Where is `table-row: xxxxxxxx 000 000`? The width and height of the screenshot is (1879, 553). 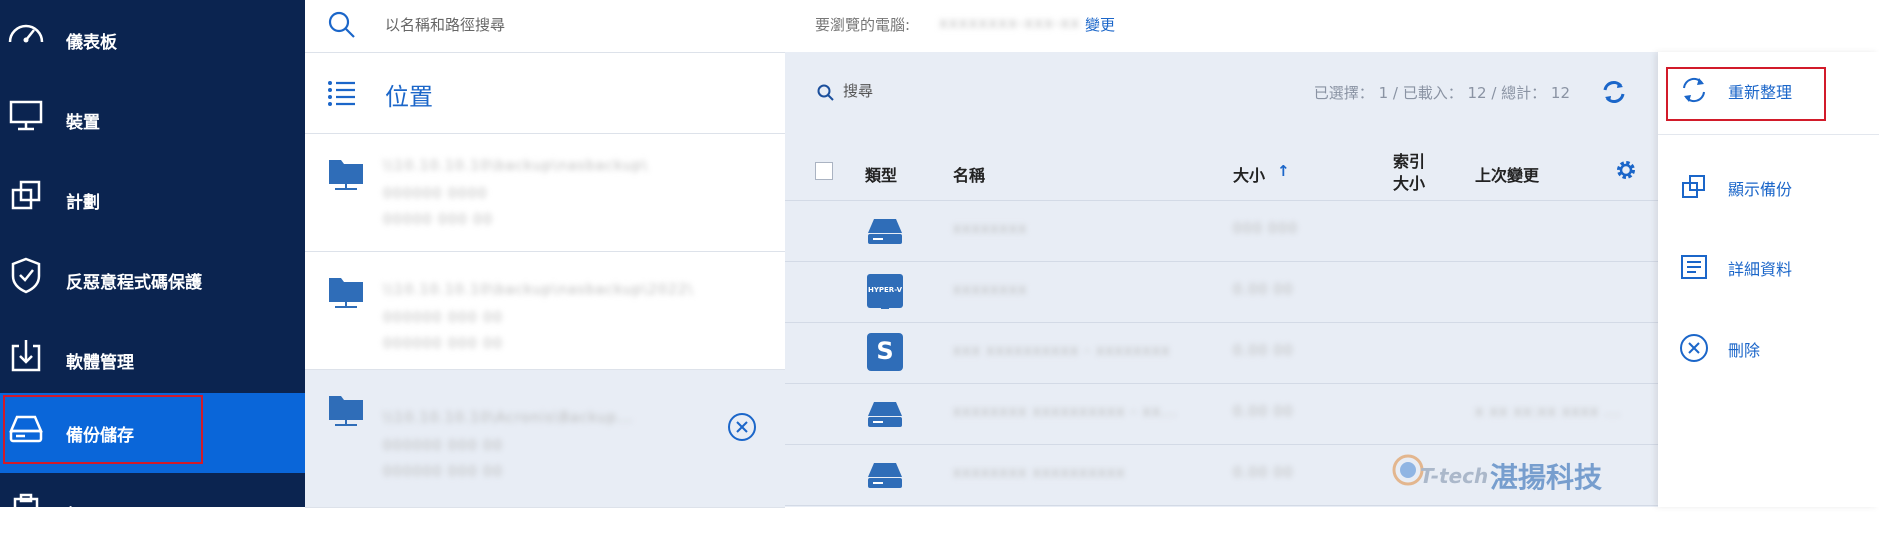
table-row: xxxxxxxx 000 000 is located at coordinates (1221, 231).